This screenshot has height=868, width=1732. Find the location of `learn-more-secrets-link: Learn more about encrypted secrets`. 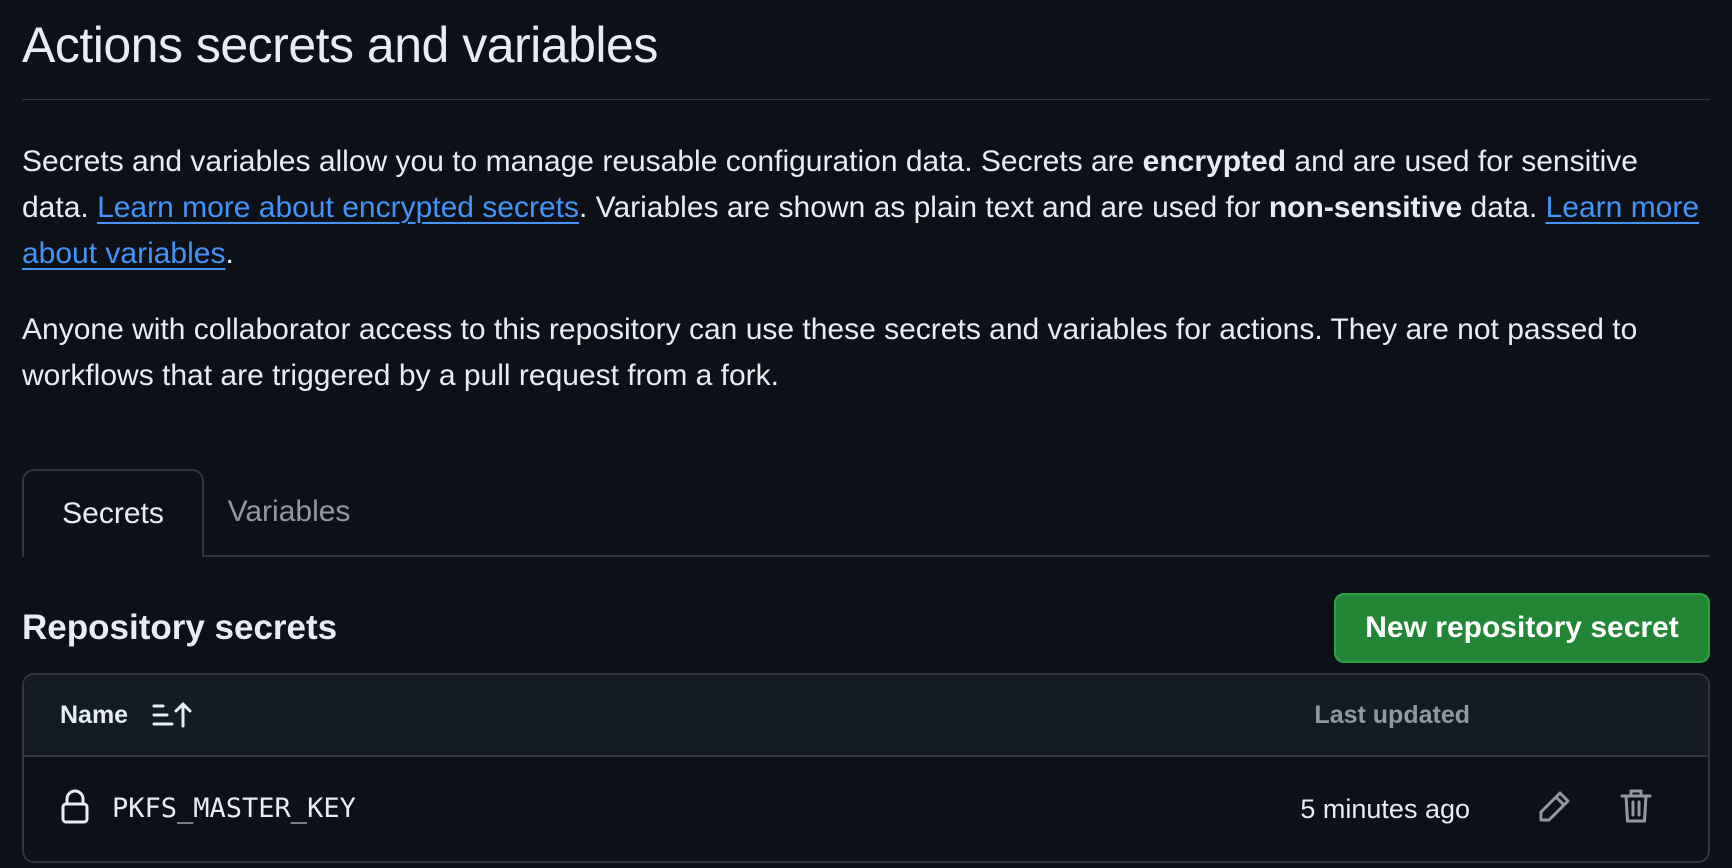

learn-more-secrets-link: Learn more about encrypted secrets is located at coordinates (338, 207).